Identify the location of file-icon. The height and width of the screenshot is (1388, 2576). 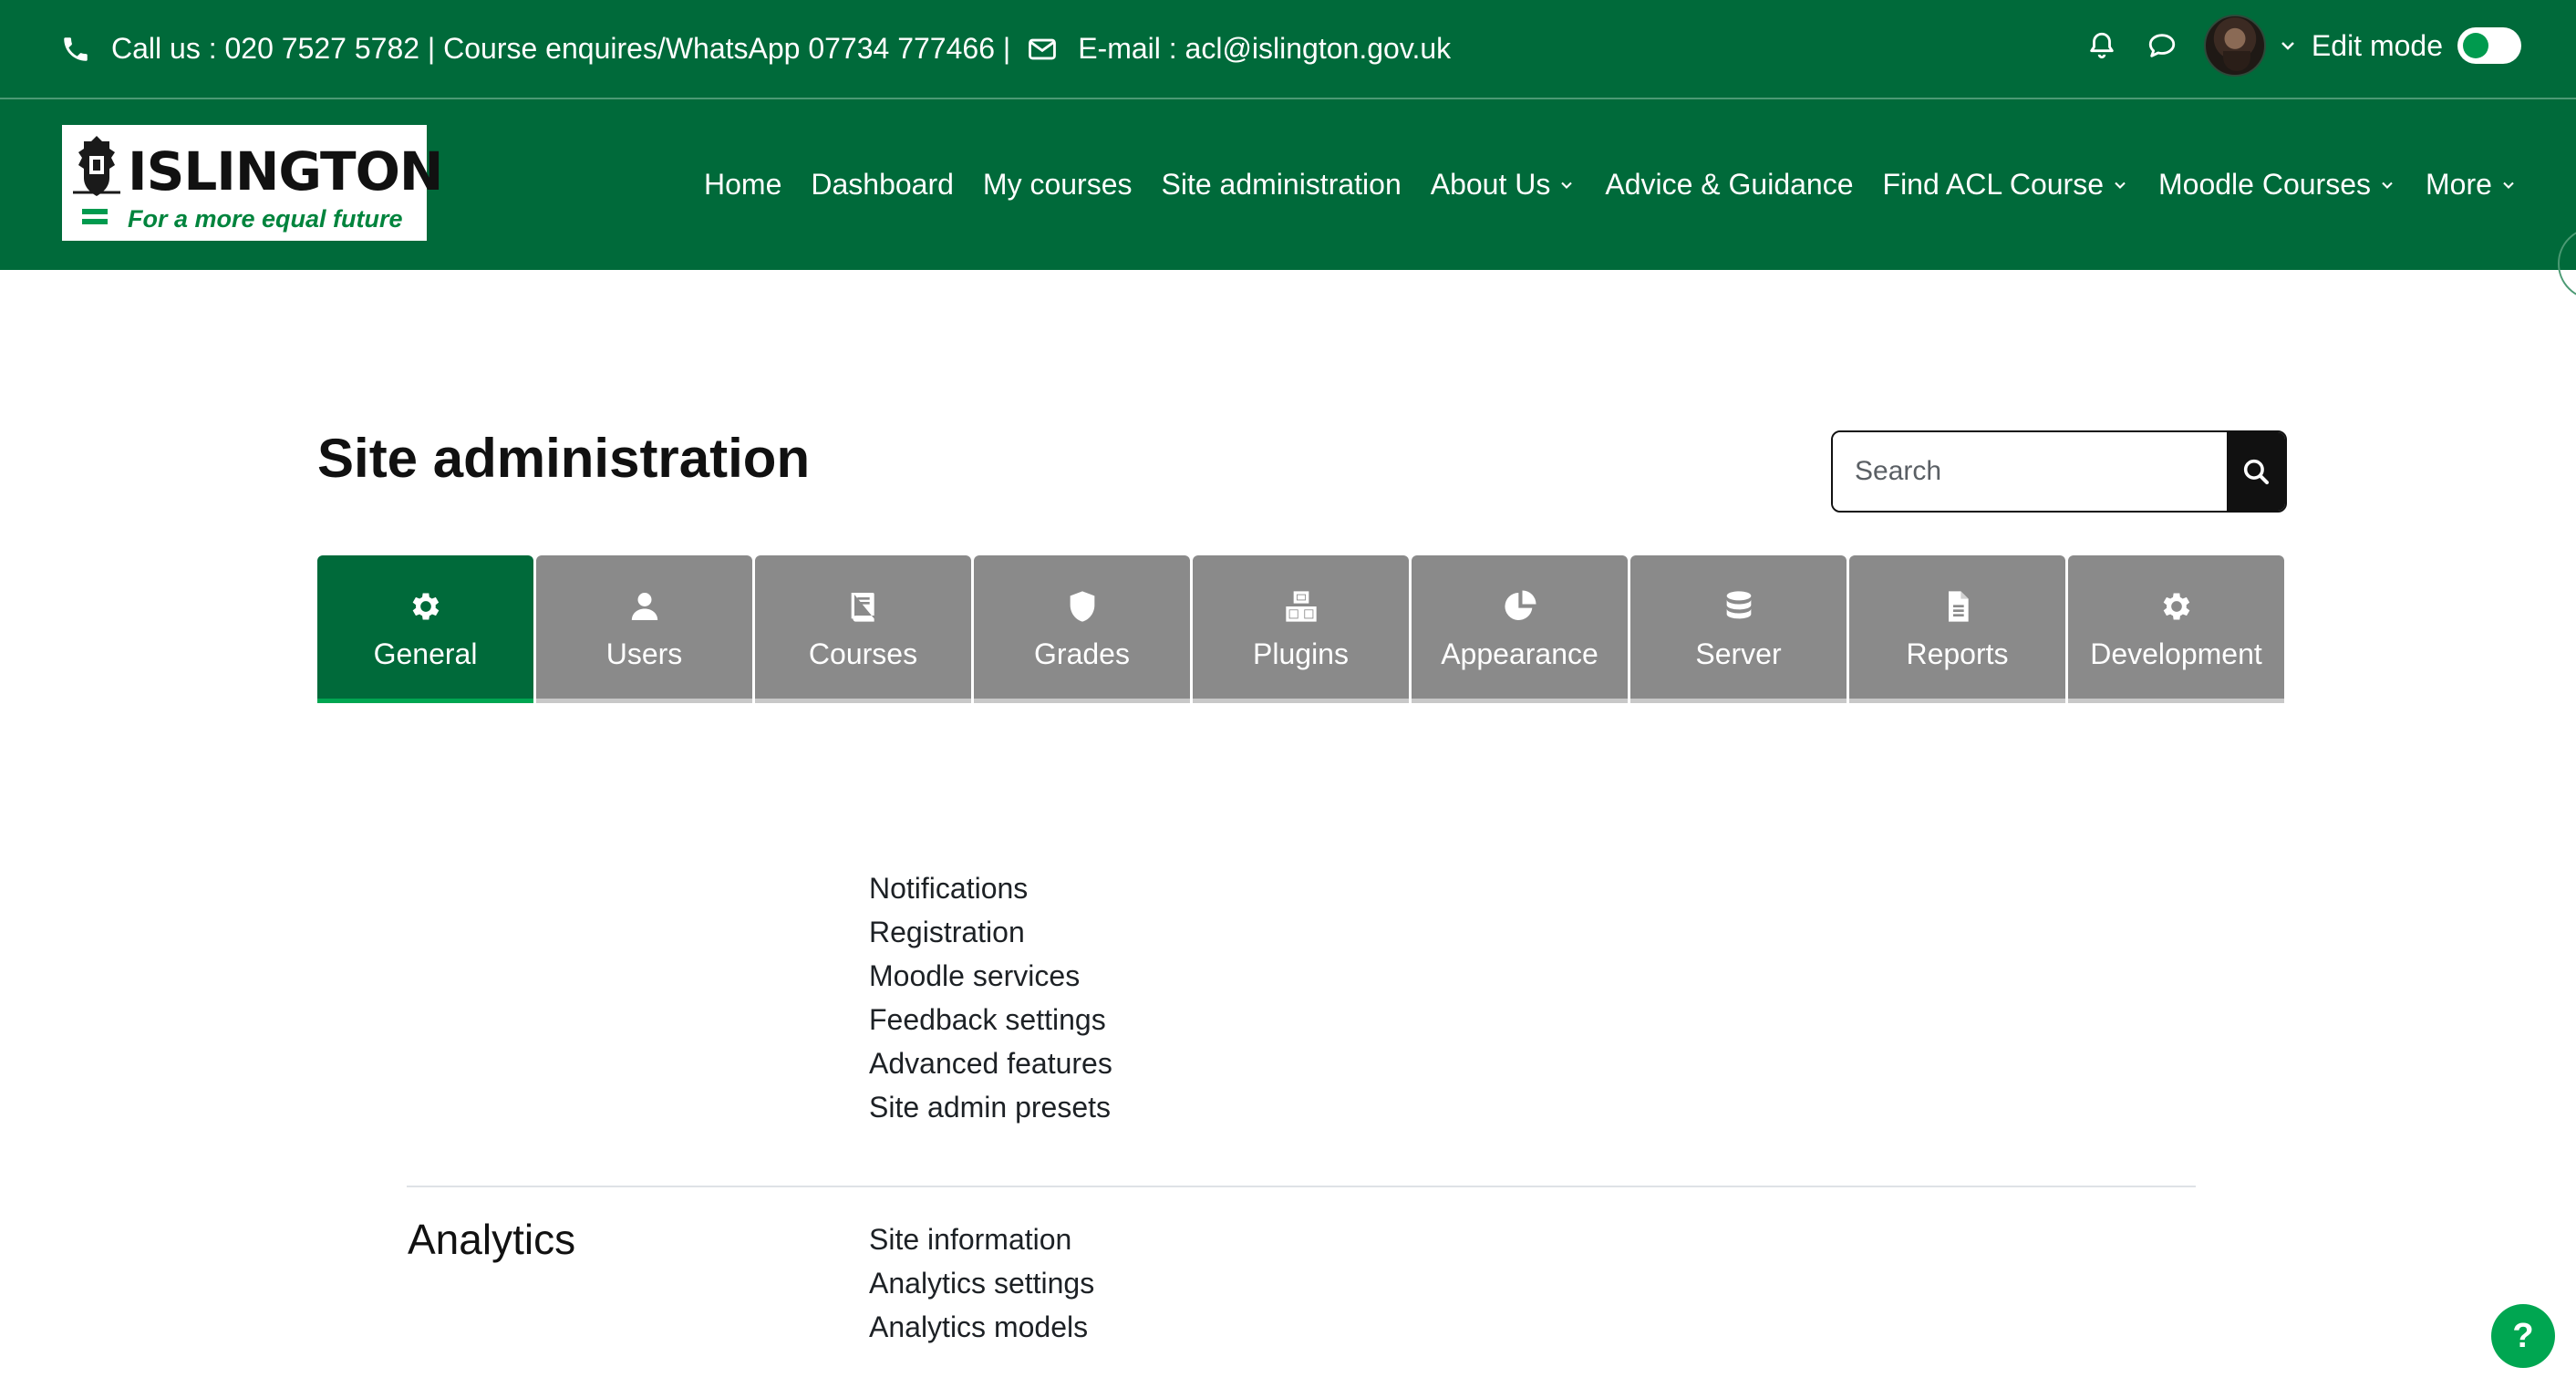
(1958, 607).